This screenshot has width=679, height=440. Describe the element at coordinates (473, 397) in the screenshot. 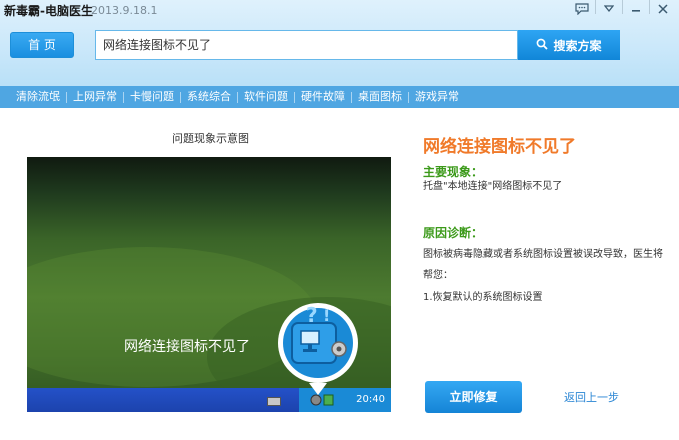

I see `repair-now-button: 立即修复` at that location.